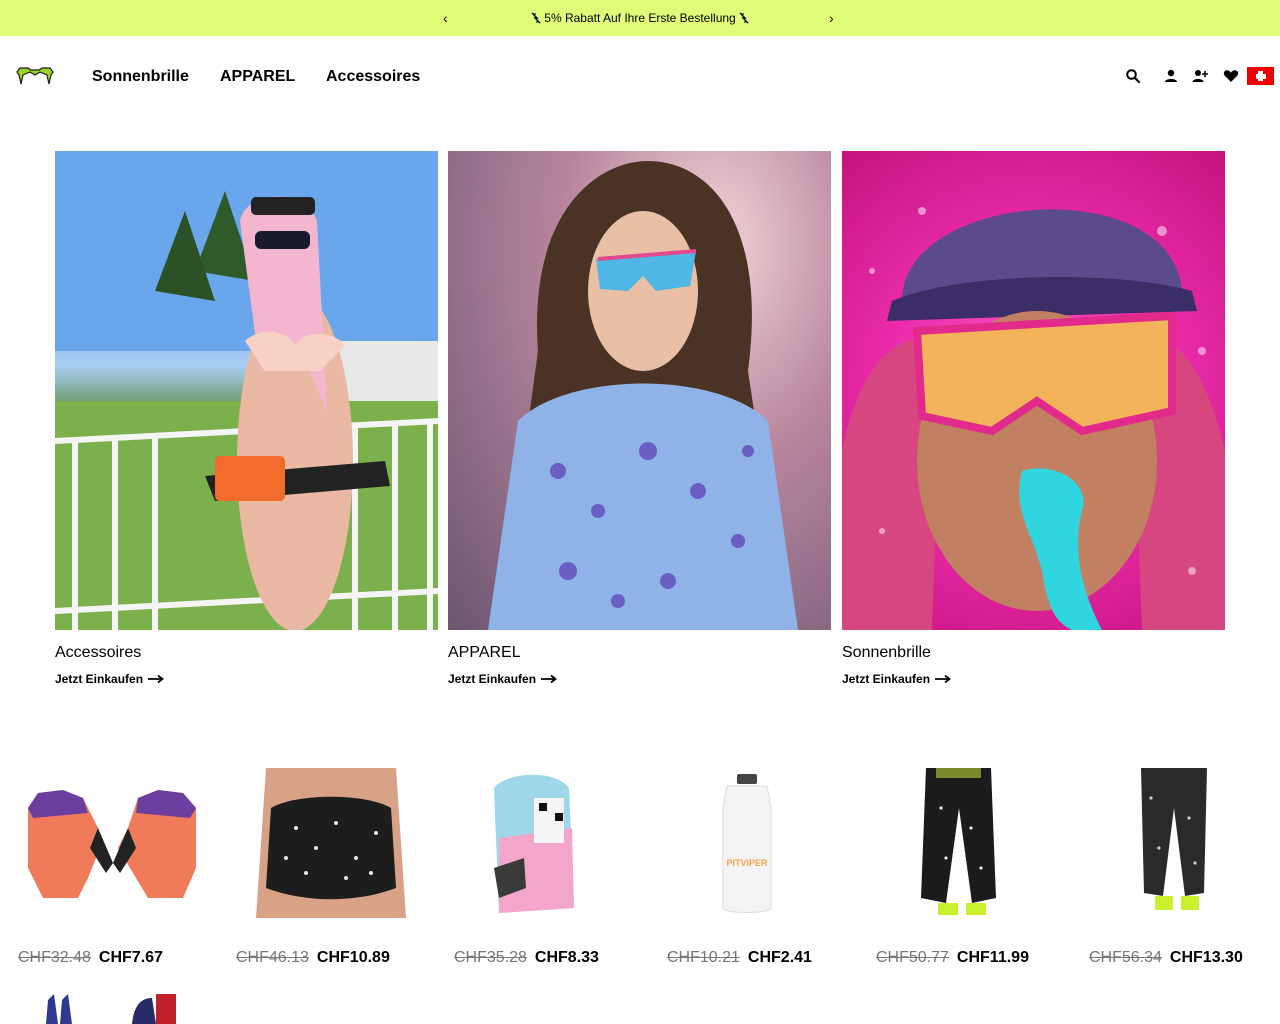 This screenshot has height=1024, width=1280. Describe the element at coordinates (1200, 76) in the screenshot. I see `register-icon` at that location.